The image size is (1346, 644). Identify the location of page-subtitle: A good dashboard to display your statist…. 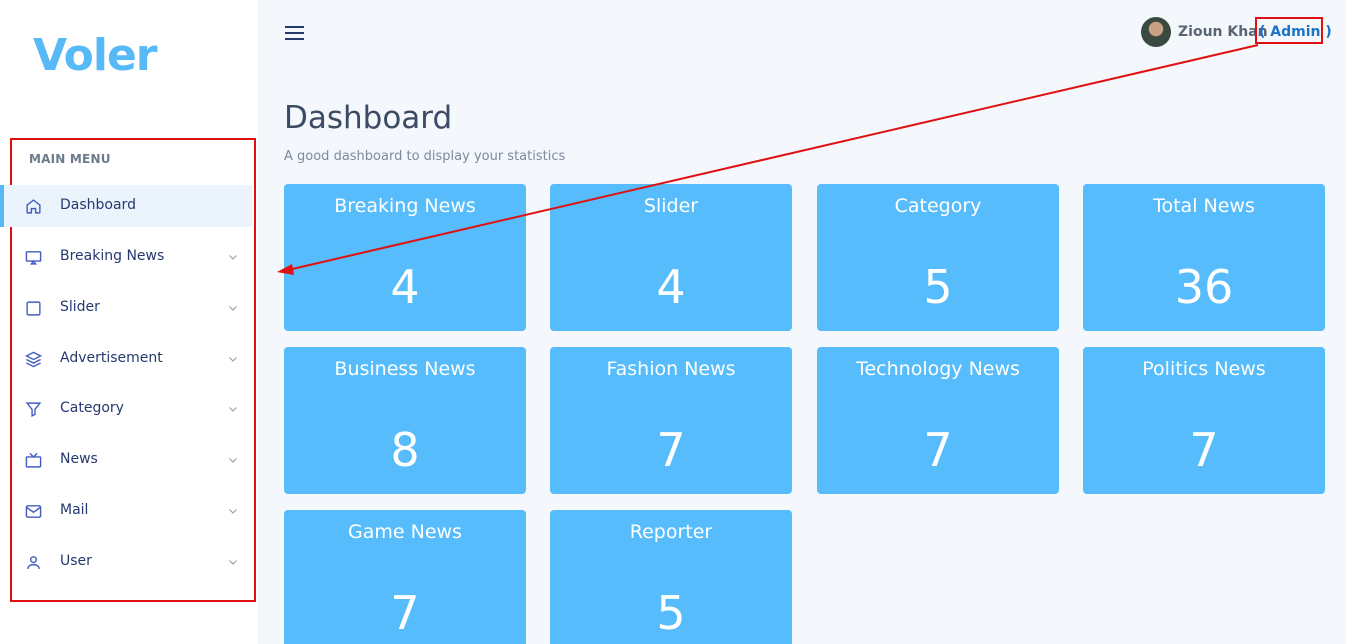
(425, 156).